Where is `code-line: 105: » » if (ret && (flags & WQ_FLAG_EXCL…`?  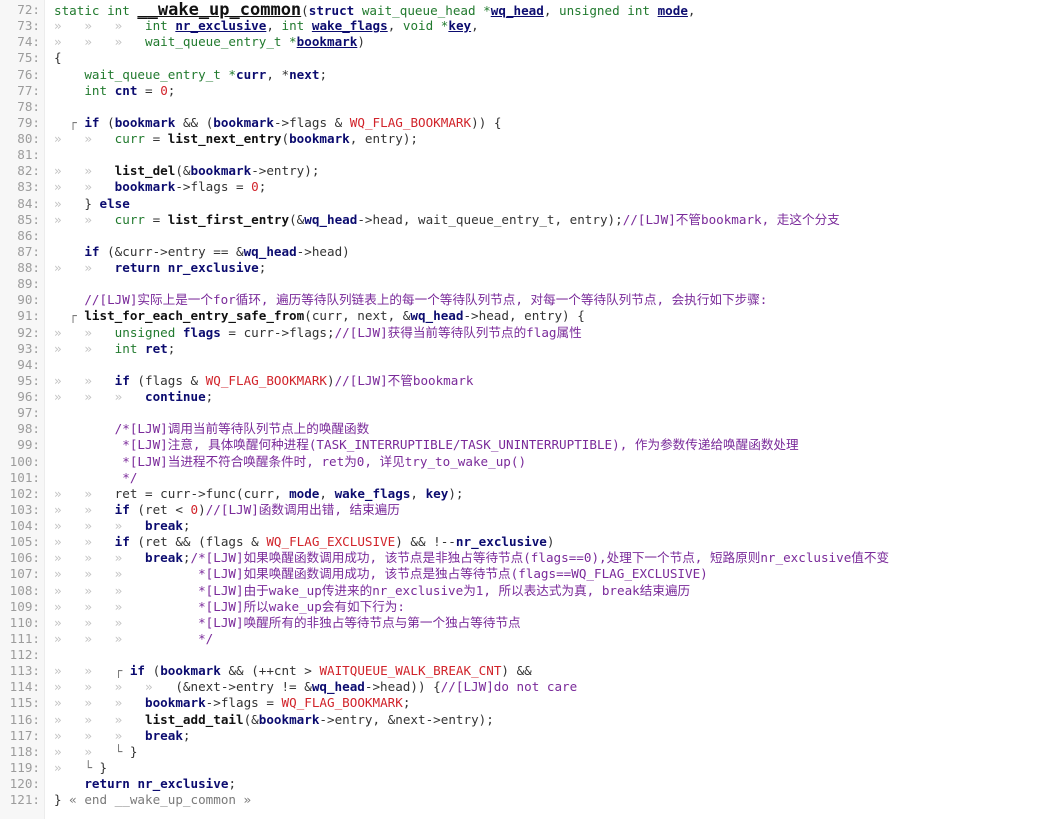 code-line: 105: » » if (ret && (flags & WQ_FLAG_EXCL… is located at coordinates (528, 542).